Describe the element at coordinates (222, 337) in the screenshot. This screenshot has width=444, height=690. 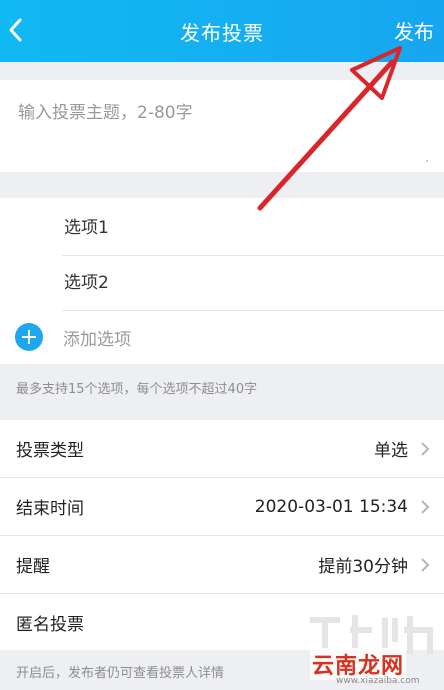
I see `add-option-button: 添加选项` at that location.